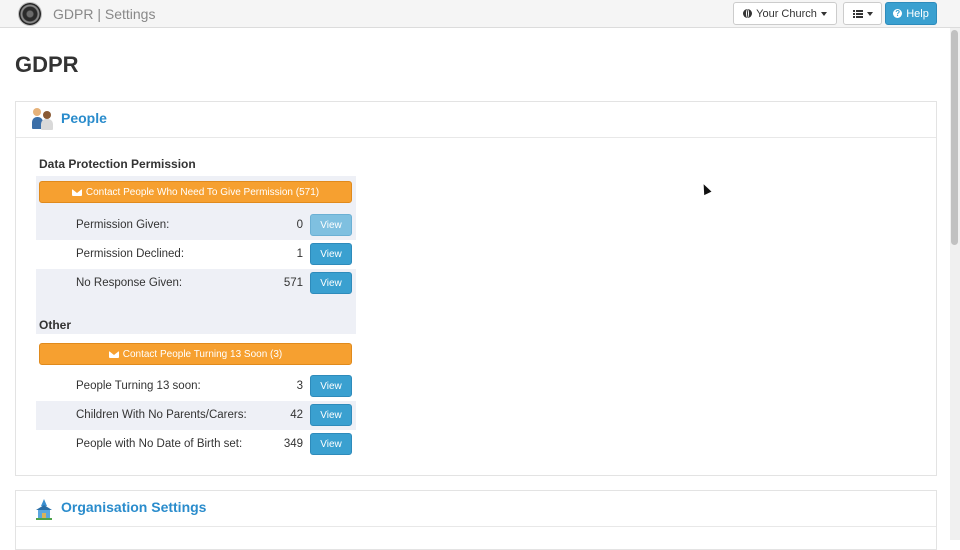 The height and width of the screenshot is (550, 960). Describe the element at coordinates (196, 225) in the screenshot. I see `table-row: Permission Given: 0 View` at that location.